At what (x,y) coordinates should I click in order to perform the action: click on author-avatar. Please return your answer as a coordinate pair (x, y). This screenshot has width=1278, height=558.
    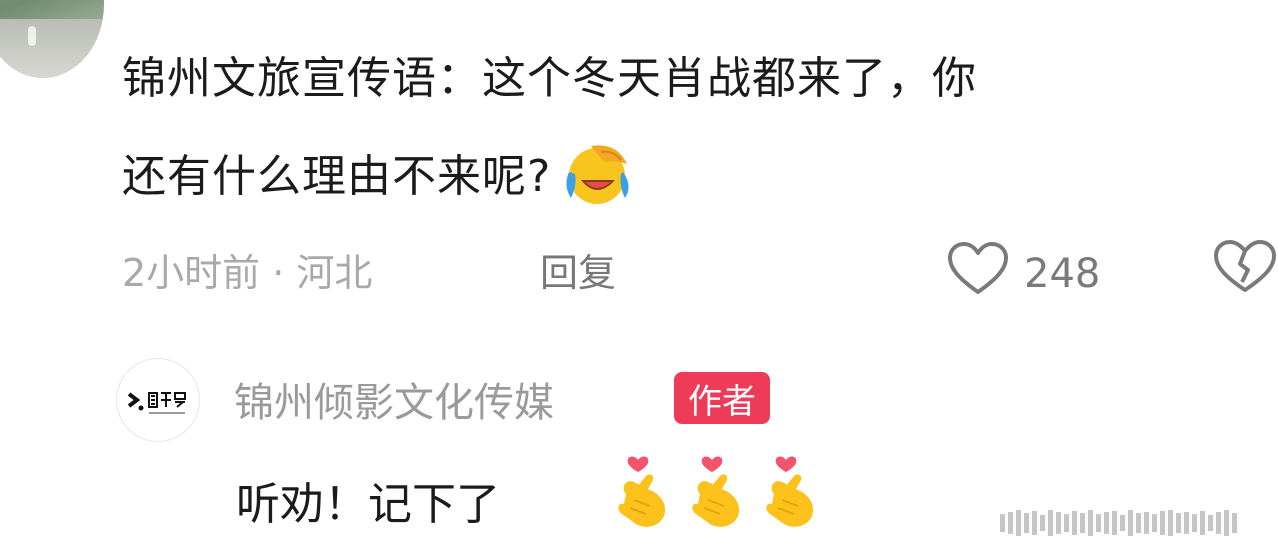
    Looking at the image, I should click on (158, 400).